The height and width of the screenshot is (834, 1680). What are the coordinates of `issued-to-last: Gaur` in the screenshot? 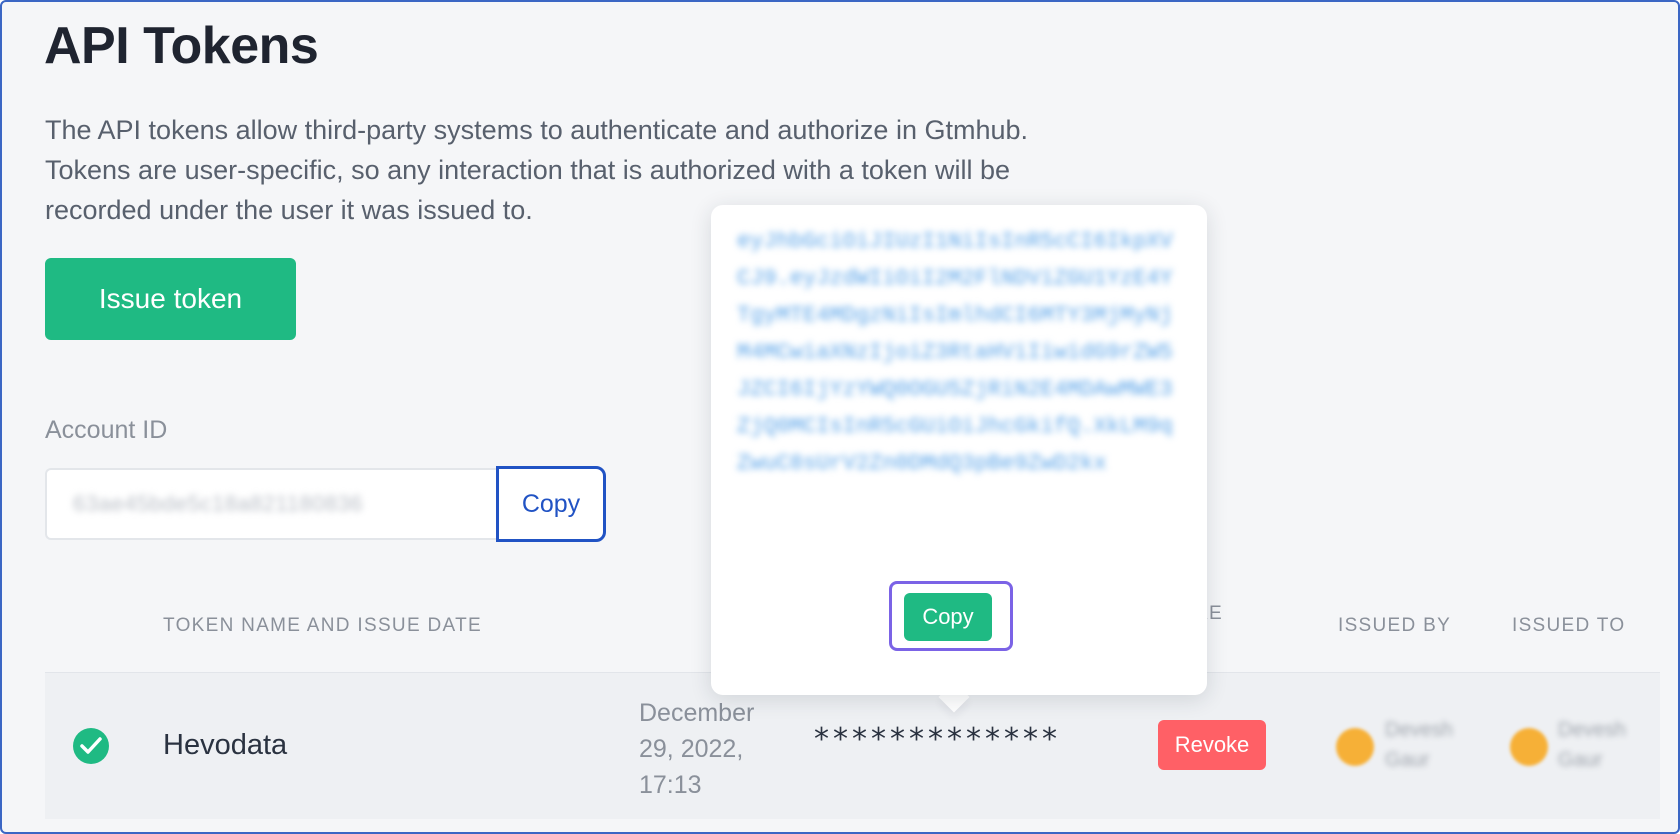 It's located at (1580, 760).